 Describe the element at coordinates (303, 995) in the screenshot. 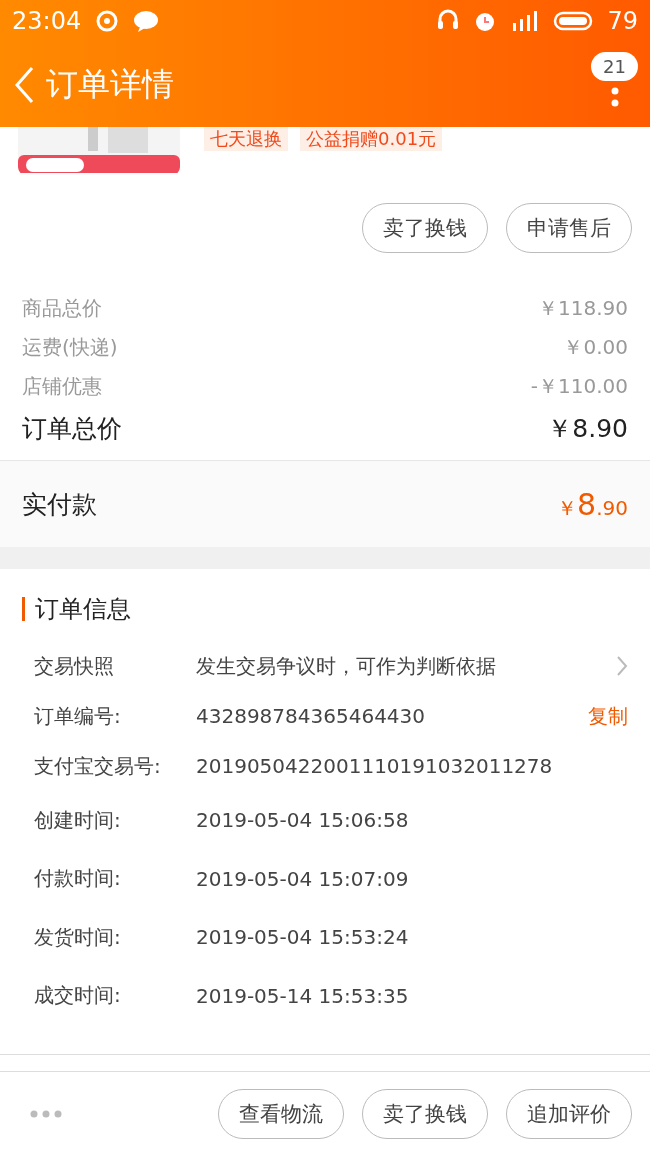

I see `info-value: 2019-05-14 15:53:35` at that location.